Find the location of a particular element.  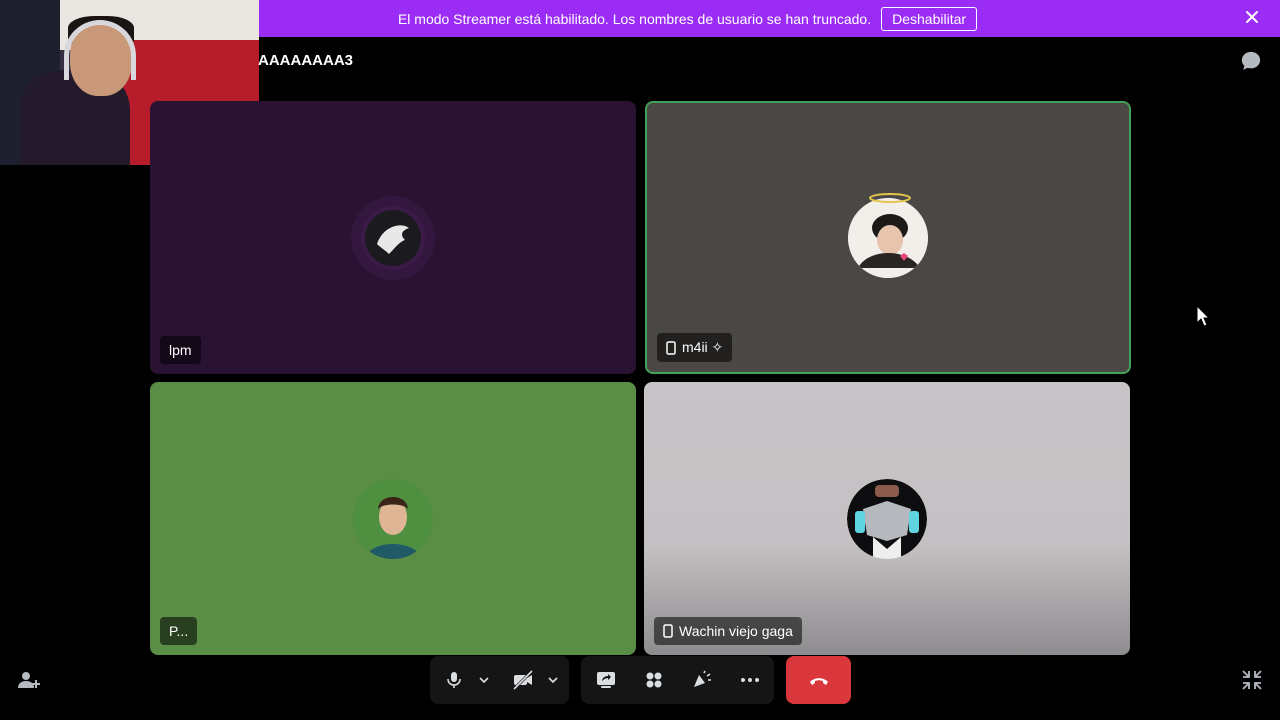

chat-icon is located at coordinates (1251, 61).